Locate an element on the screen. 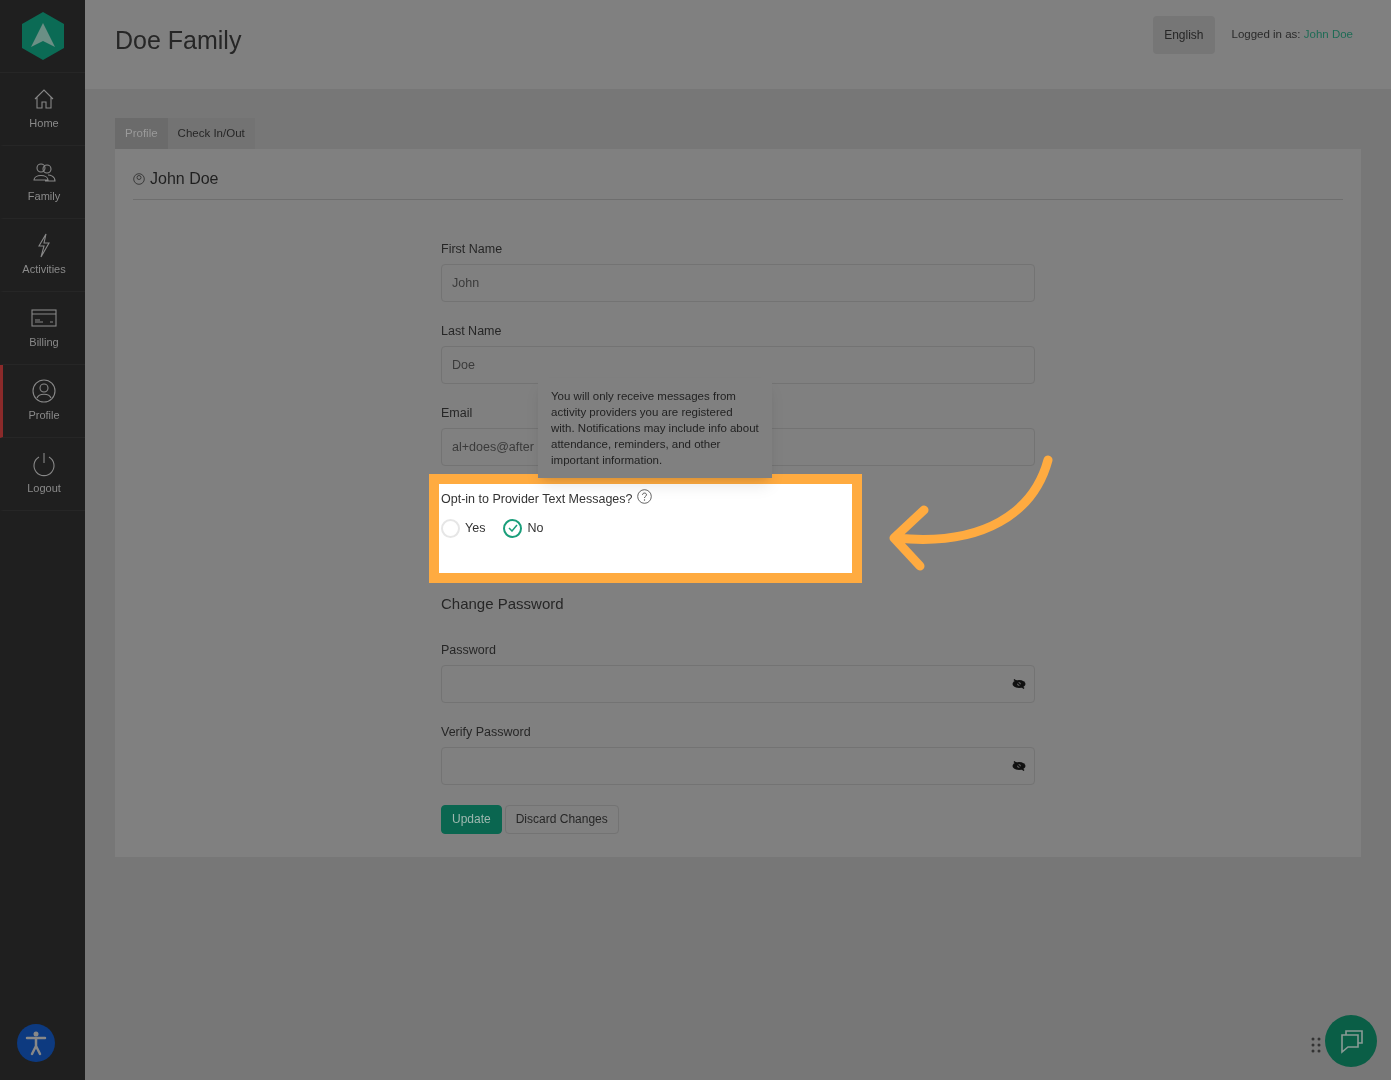  sidebar-item: Activities is located at coordinates (42, 255).